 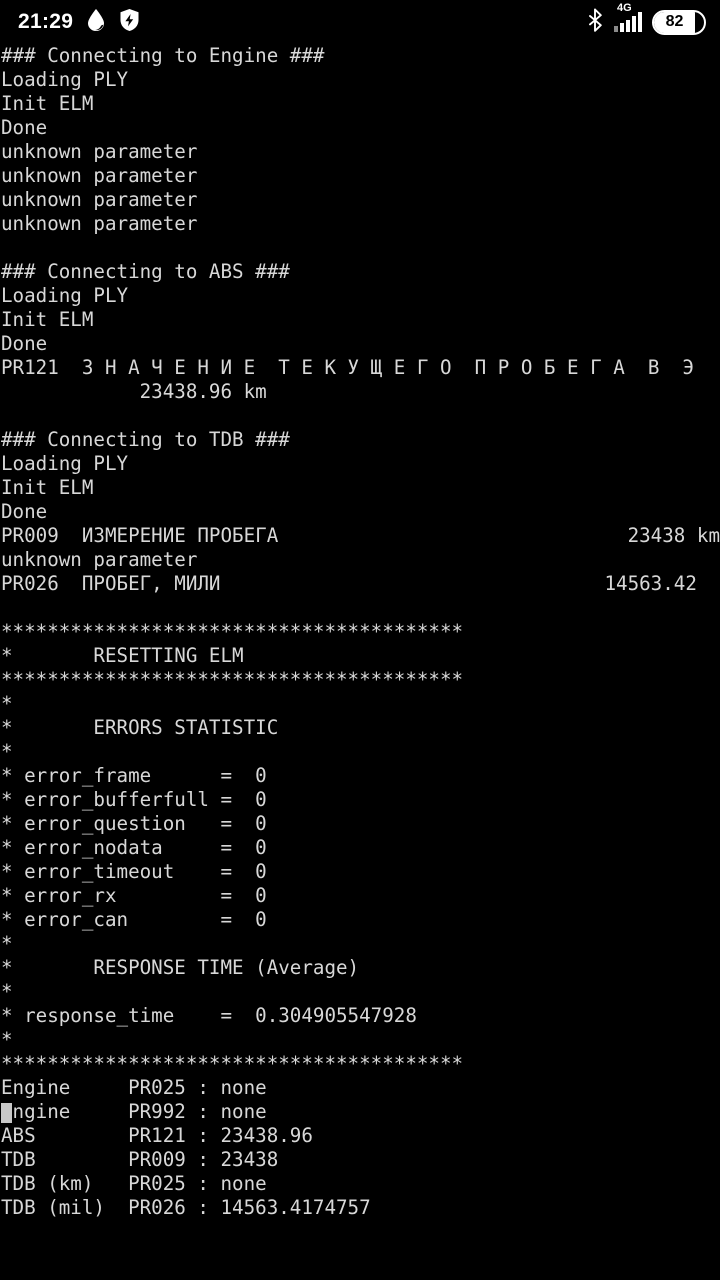 I want to click on terminal-line: * response_time = 0.304905547928, so click(x=360, y=1016).